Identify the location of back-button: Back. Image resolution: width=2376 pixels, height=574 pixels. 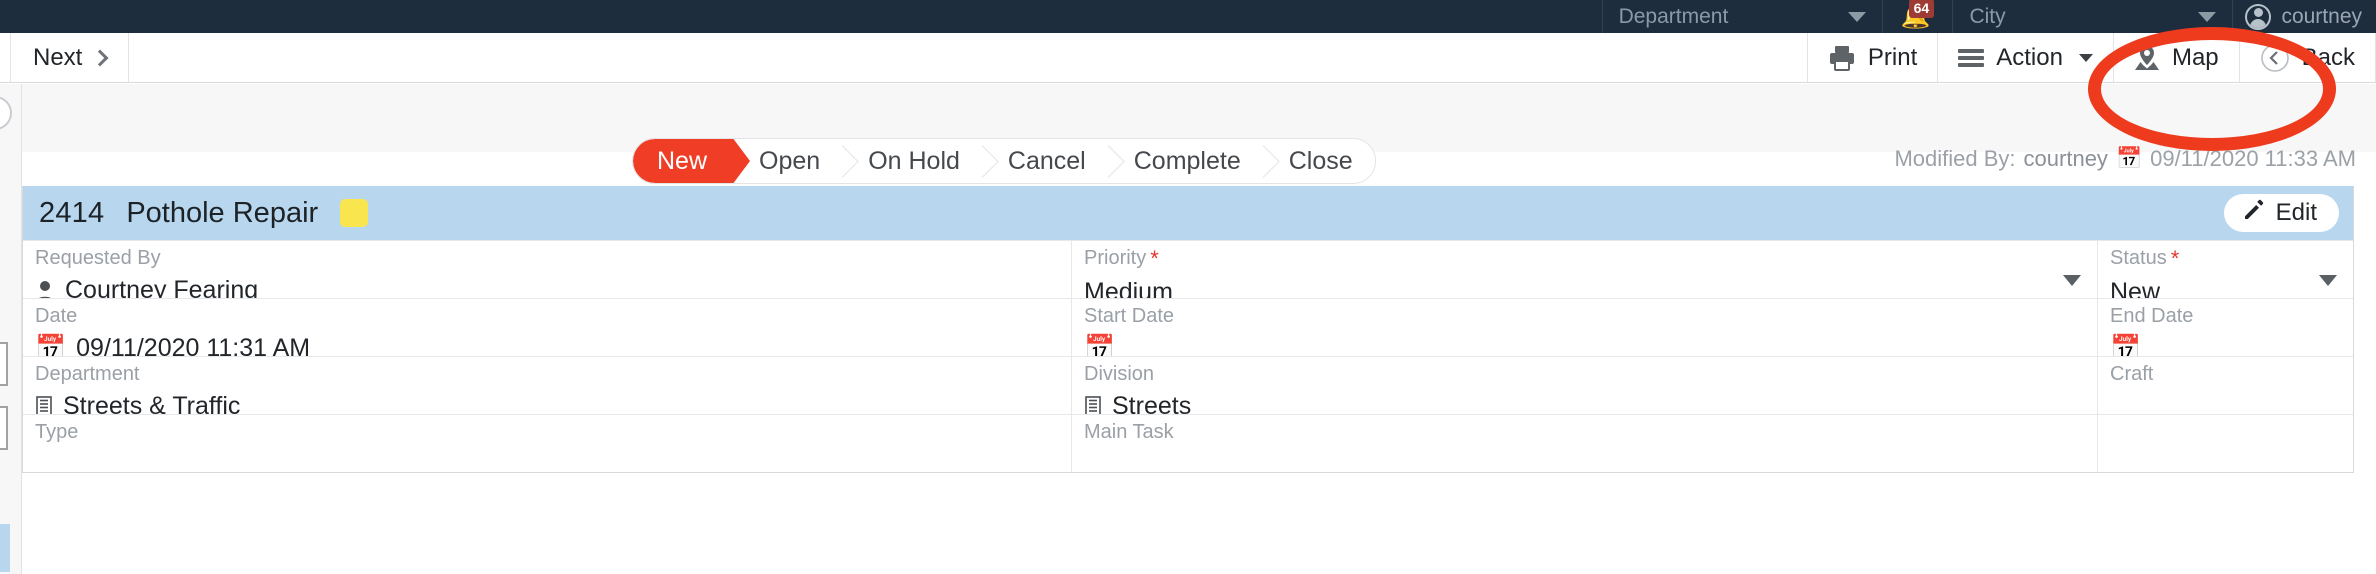
(2307, 57).